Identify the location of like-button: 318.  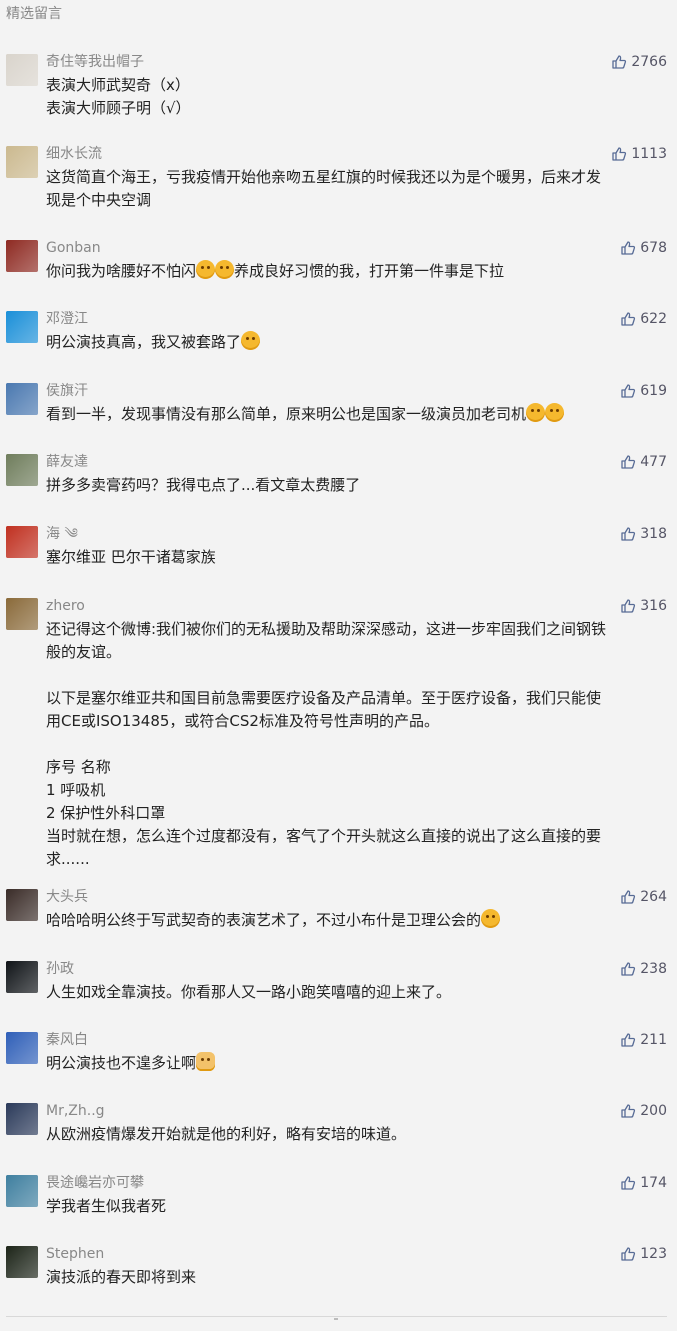
(643, 534).